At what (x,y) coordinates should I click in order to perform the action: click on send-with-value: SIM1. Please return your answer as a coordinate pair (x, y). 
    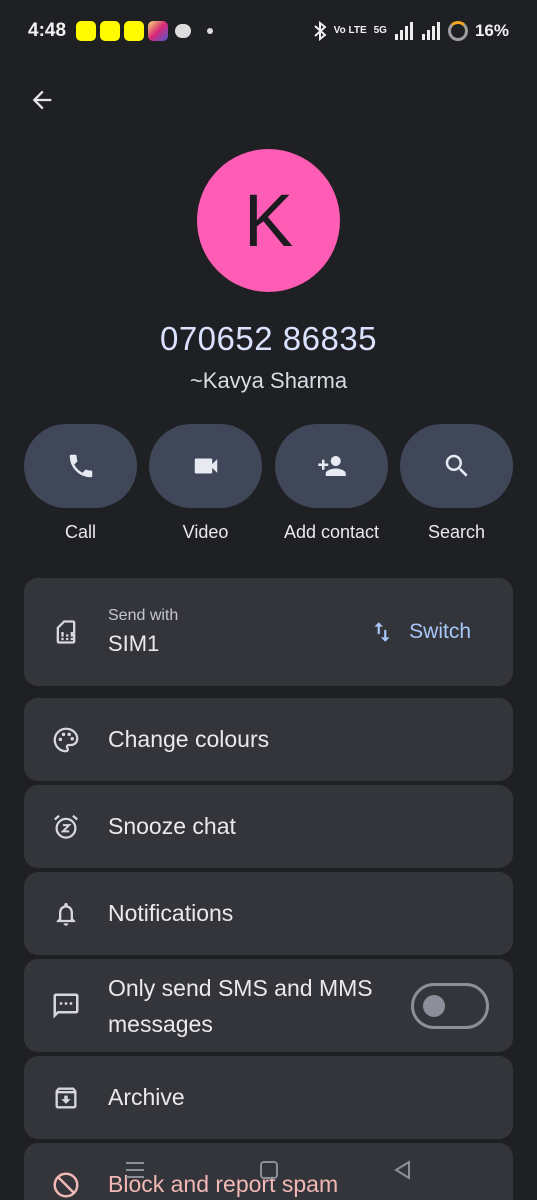
    Looking at the image, I should click on (134, 643).